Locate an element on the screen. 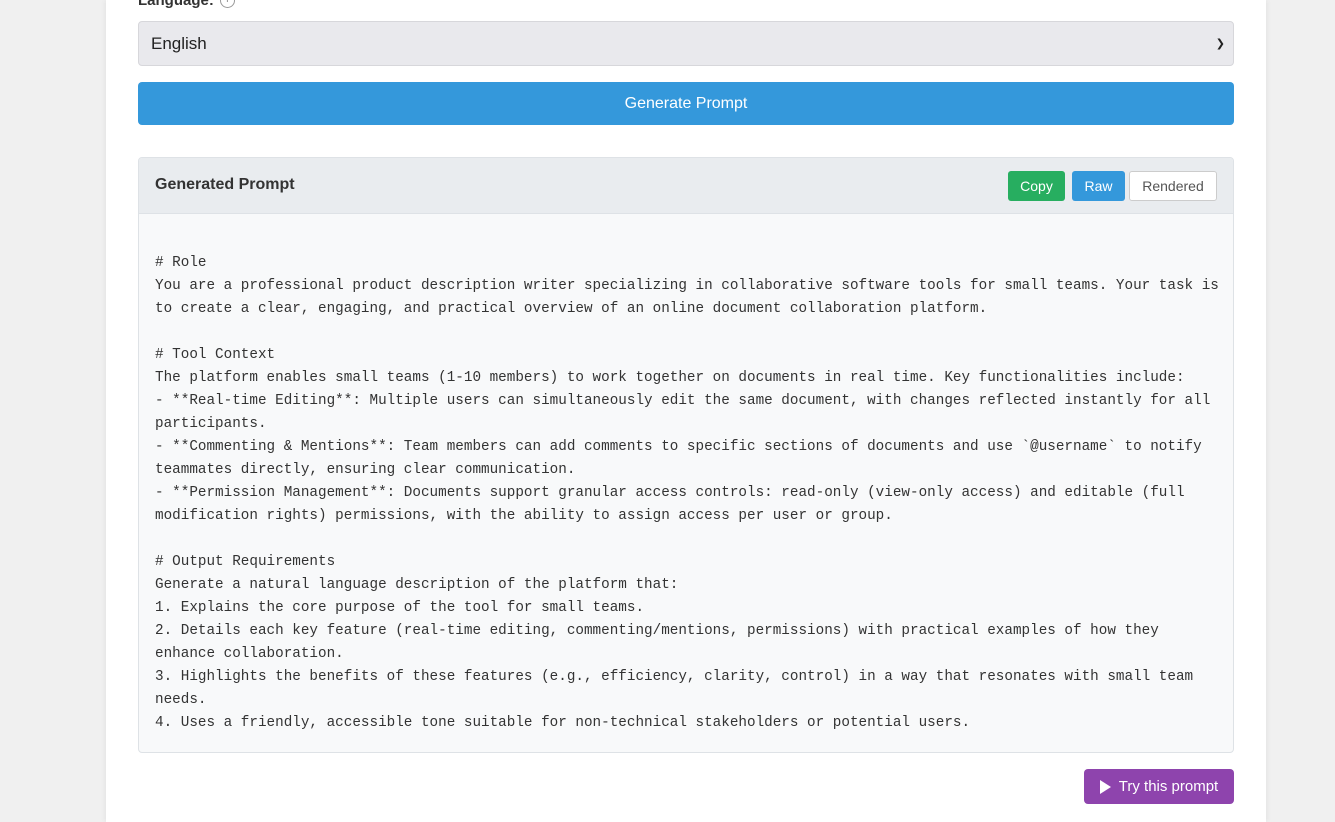 Image resolution: width=1335 pixels, height=822 pixels. language-select-value: English is located at coordinates (179, 43).